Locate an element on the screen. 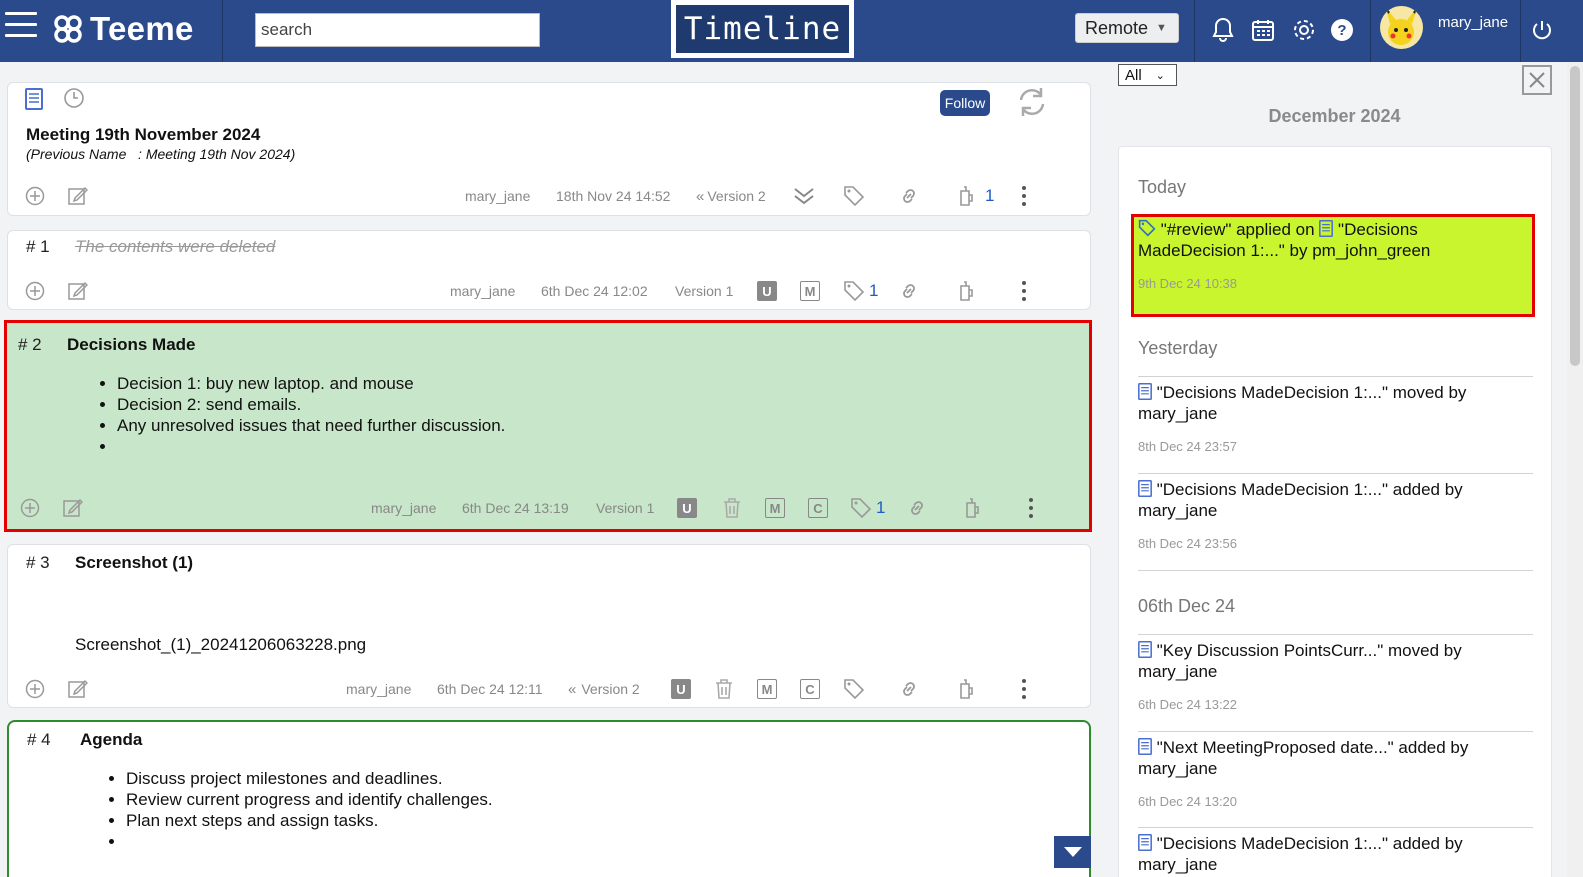  help-icon: ? is located at coordinates (1342, 30).